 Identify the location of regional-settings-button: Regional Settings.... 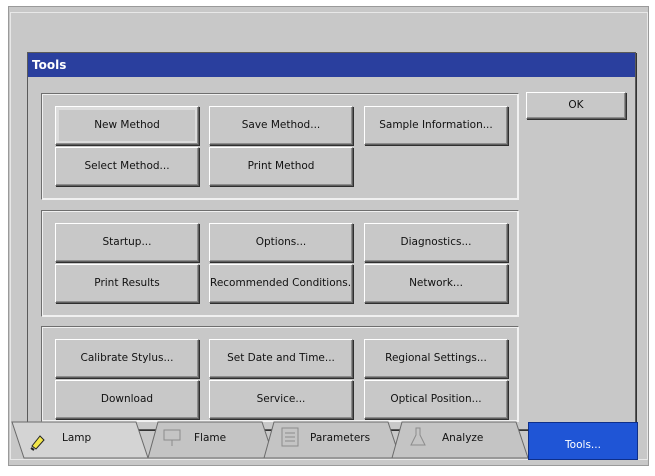
(436, 358).